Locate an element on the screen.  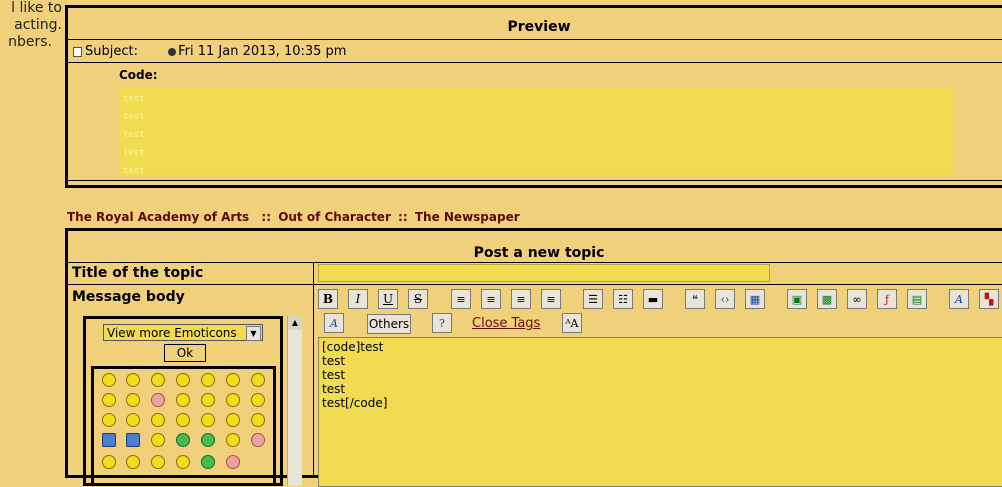
idea-icon is located at coordinates (183, 420).